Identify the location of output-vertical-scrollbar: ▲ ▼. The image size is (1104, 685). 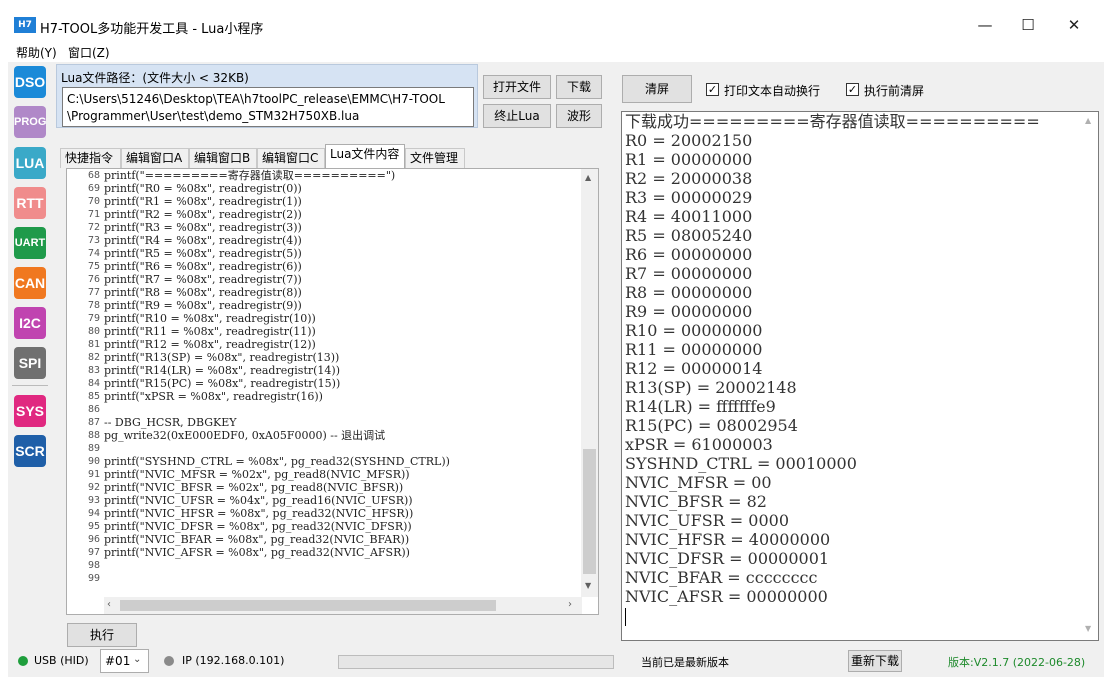
(1089, 376).